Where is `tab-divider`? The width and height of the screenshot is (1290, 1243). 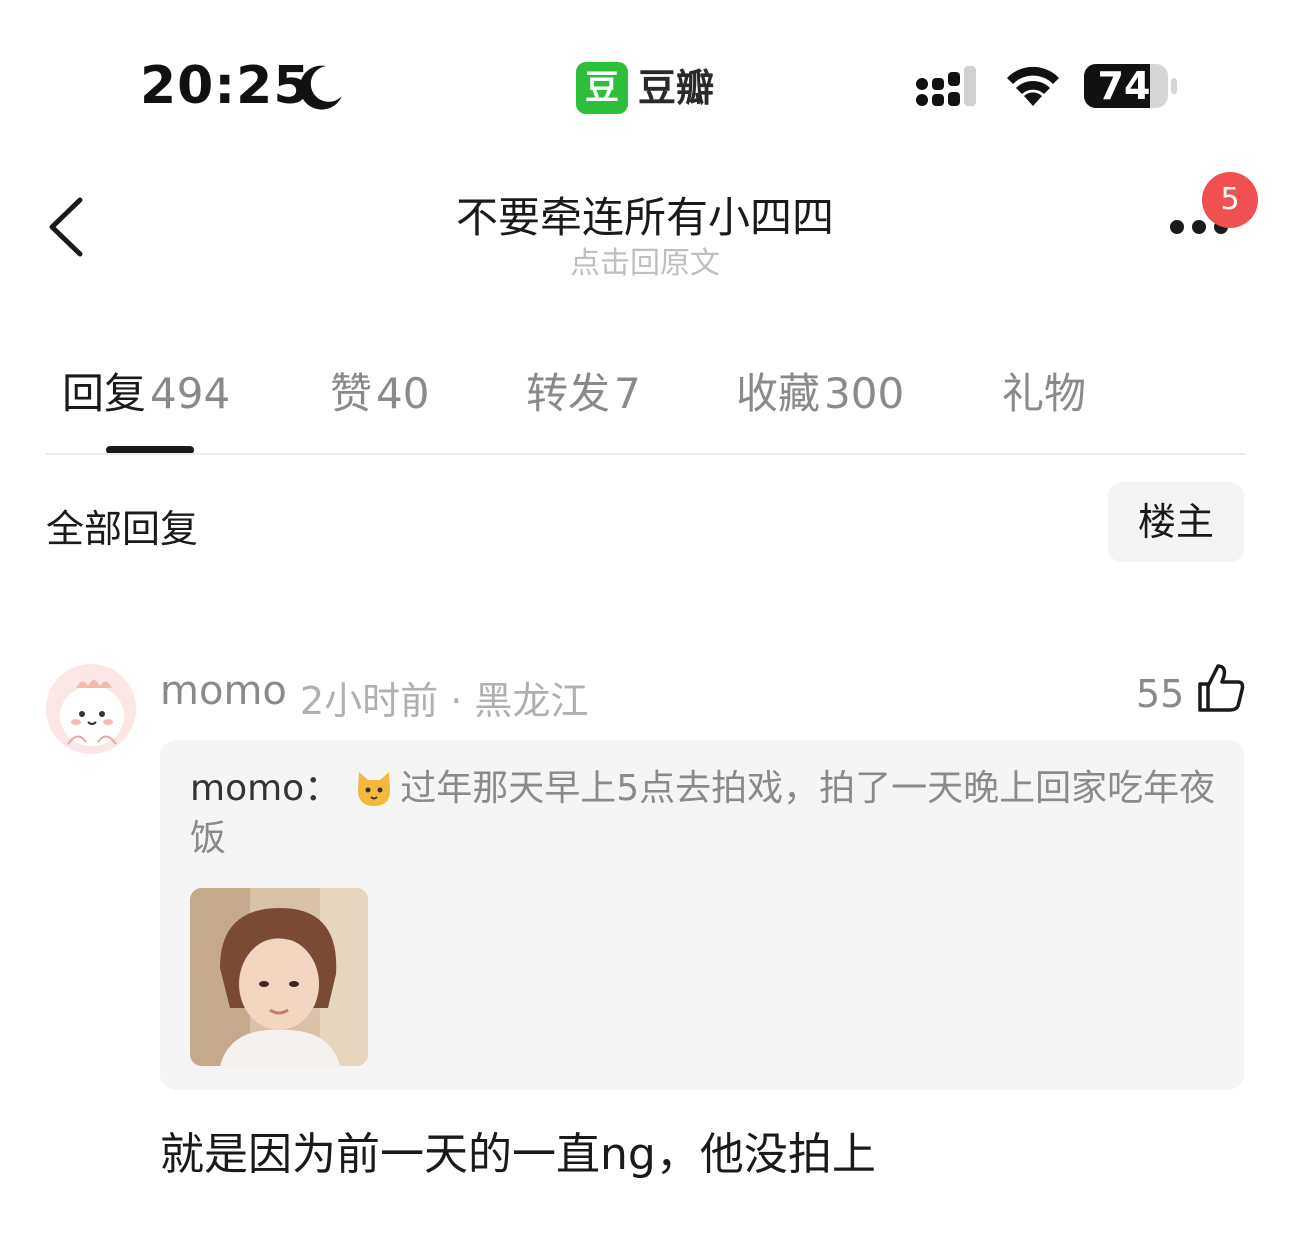
tab-divider is located at coordinates (646, 454).